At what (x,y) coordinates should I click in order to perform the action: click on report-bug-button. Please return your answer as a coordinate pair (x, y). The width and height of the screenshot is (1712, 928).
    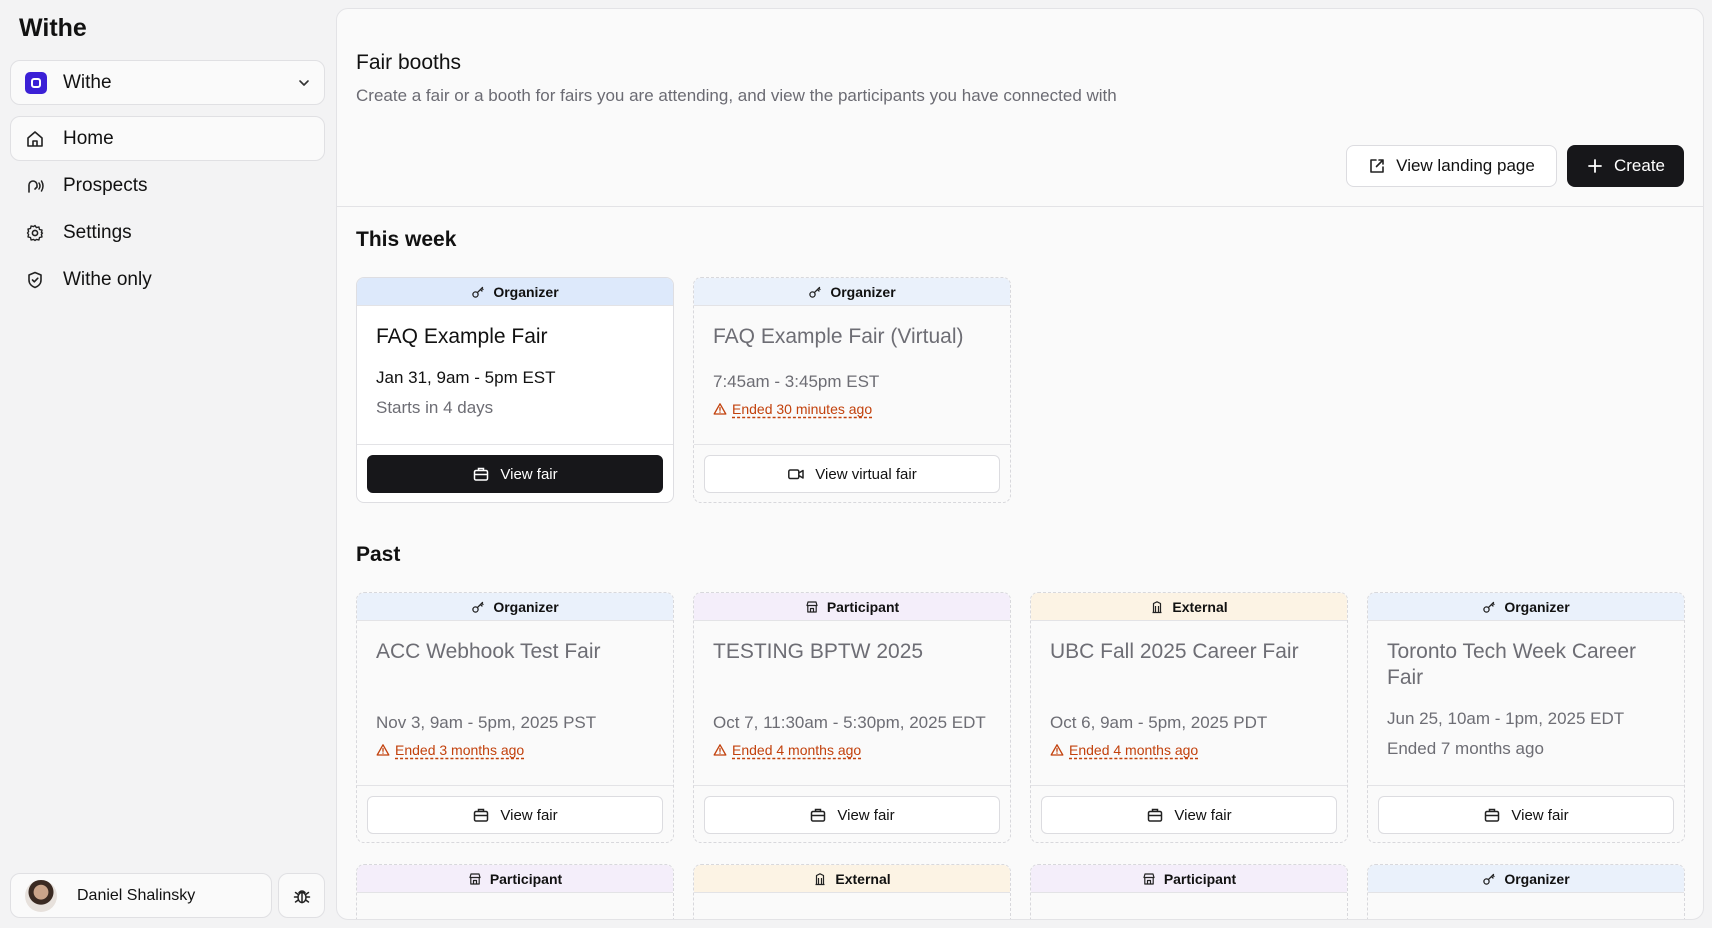
    Looking at the image, I should click on (301, 895).